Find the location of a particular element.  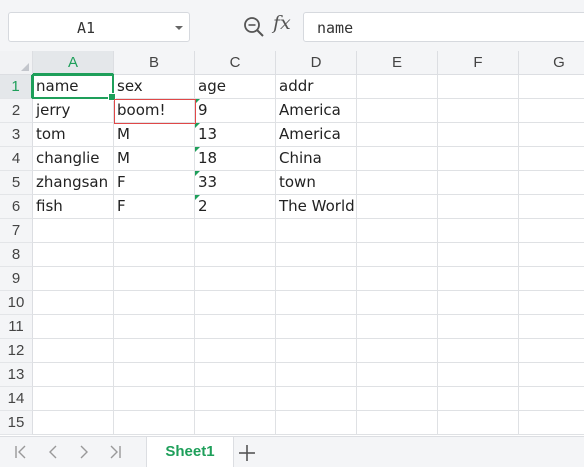

cell-c1: age is located at coordinates (235, 87).